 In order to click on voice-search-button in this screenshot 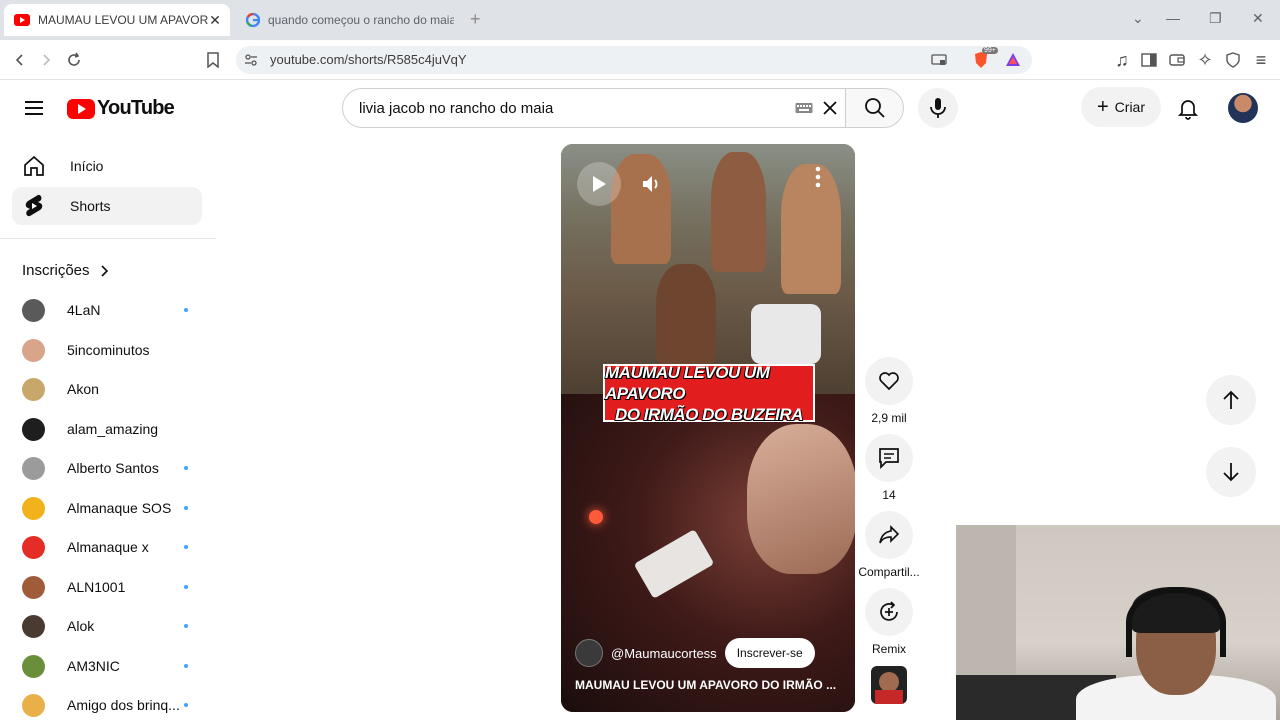, I will do `click(938, 108)`.